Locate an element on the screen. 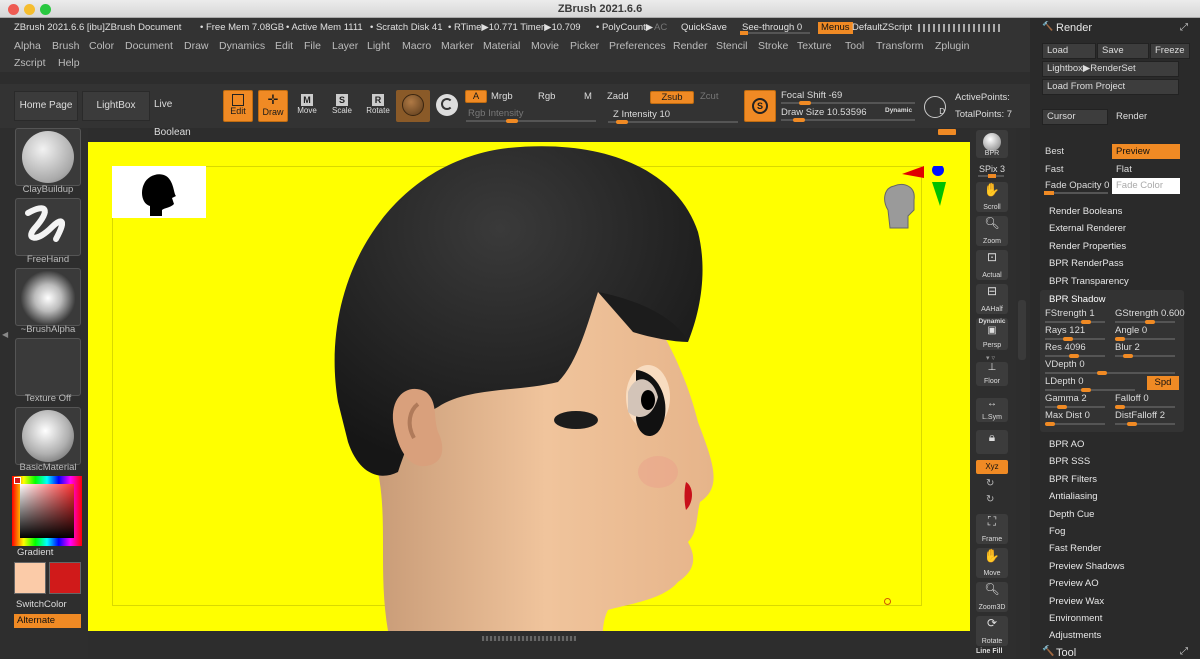 The width and height of the screenshot is (1200, 659). switch-color-button: SwitchColor is located at coordinates (41, 604).